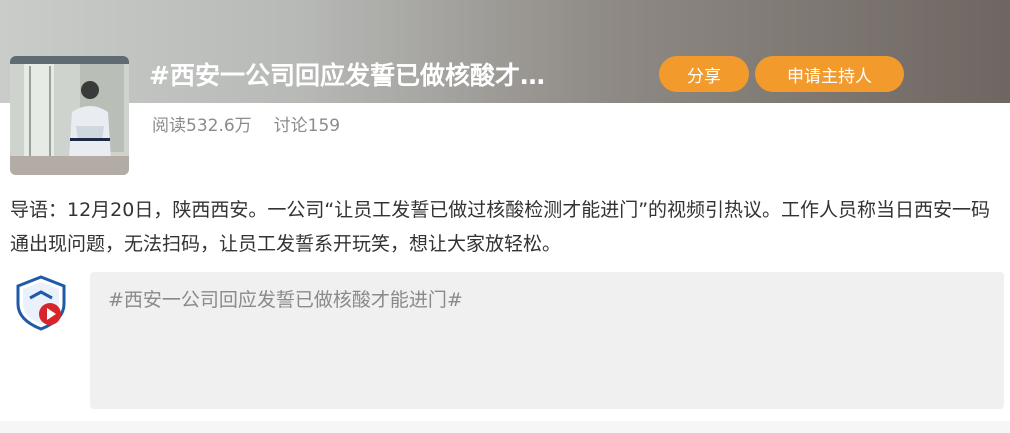  I want to click on shield-play-icon, so click(41, 303).